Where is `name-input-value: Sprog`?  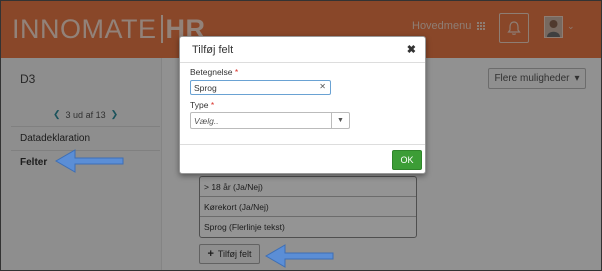
name-input-value: Sprog is located at coordinates (205, 88).